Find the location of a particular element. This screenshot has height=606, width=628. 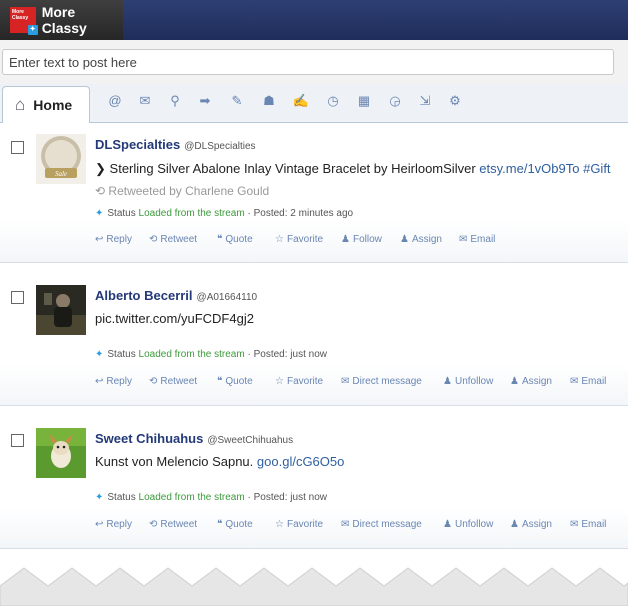

forward-icon: ➡ is located at coordinates (205, 101).